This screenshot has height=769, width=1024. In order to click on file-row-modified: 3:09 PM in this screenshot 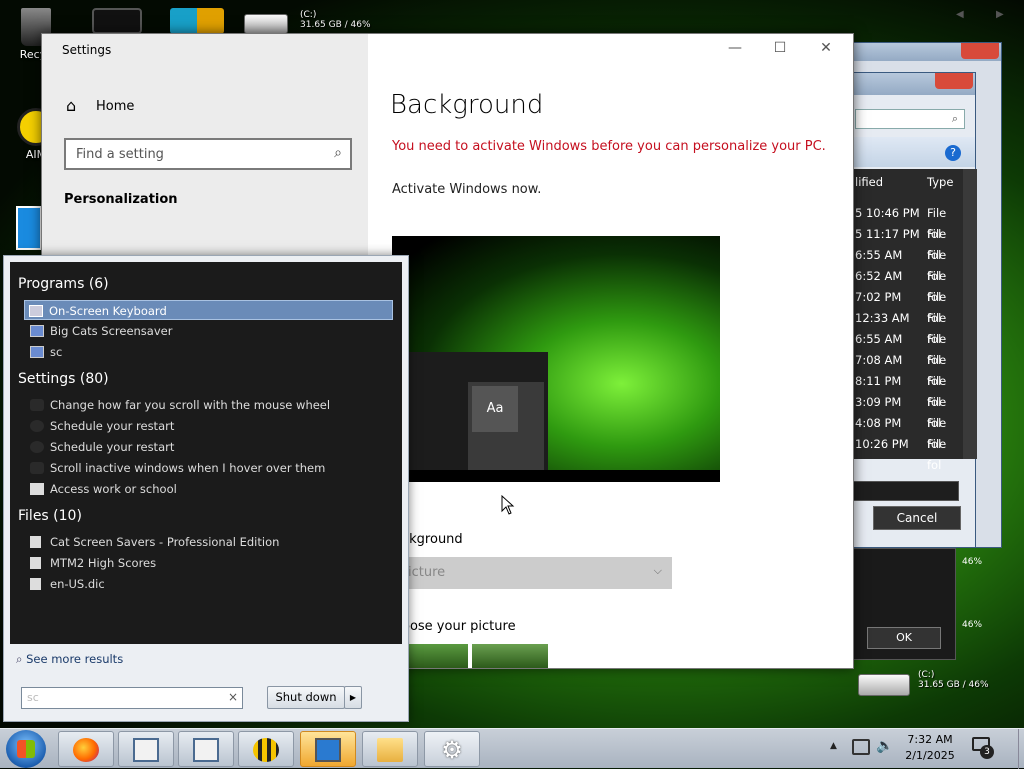, I will do `click(878, 402)`.